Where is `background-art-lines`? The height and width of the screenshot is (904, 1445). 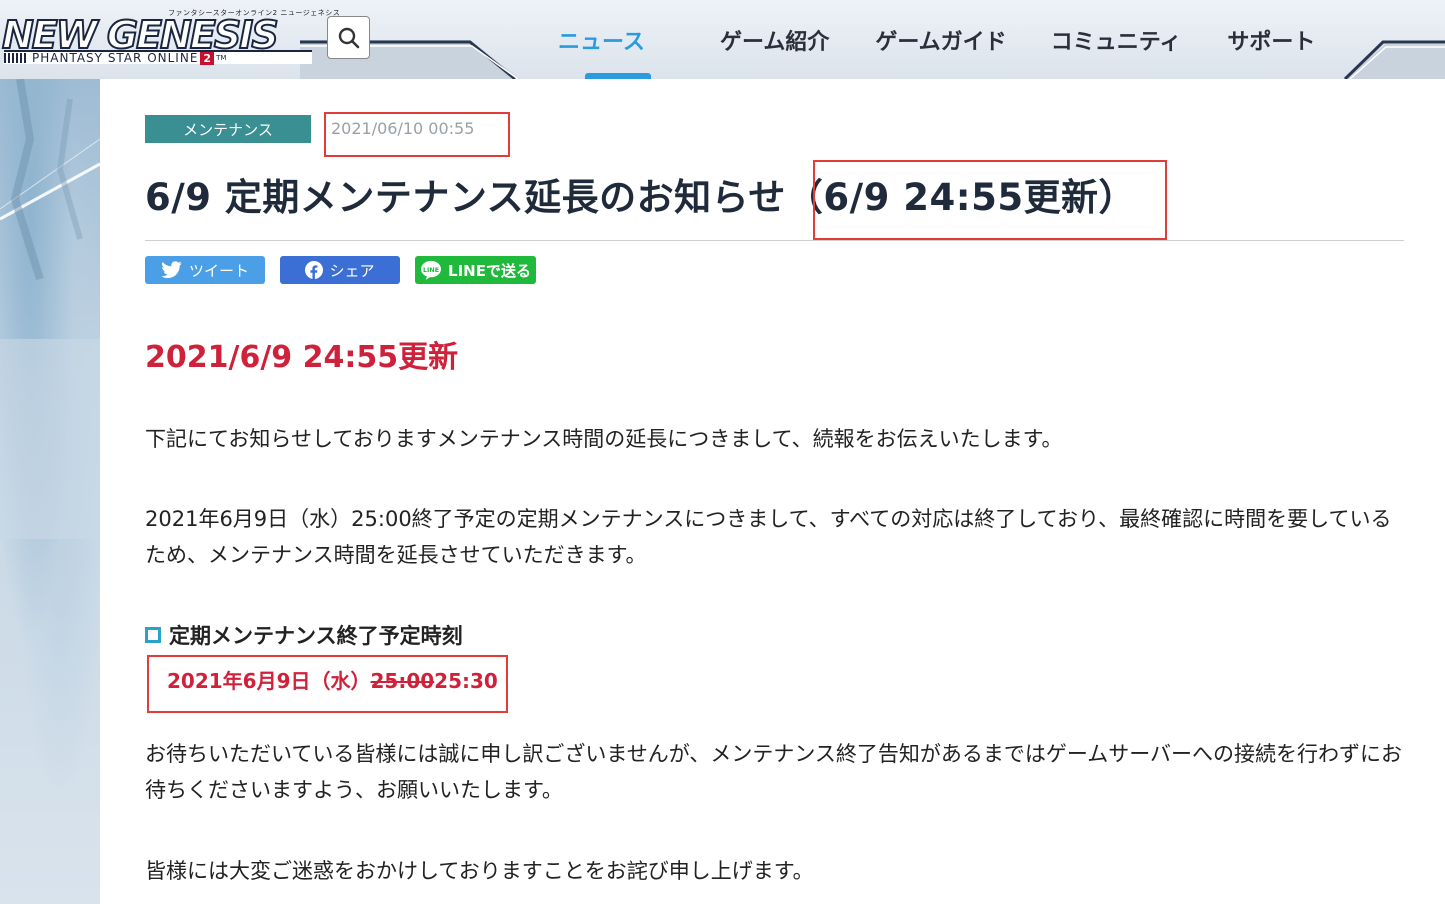 background-art-lines is located at coordinates (50, 309).